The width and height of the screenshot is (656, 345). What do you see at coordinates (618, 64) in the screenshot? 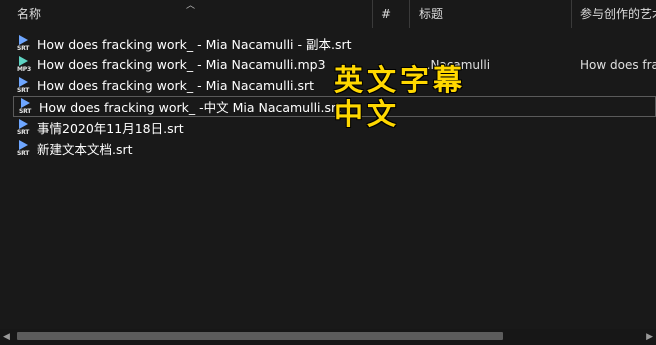
I see `file-artist: How does fra` at bounding box center [618, 64].